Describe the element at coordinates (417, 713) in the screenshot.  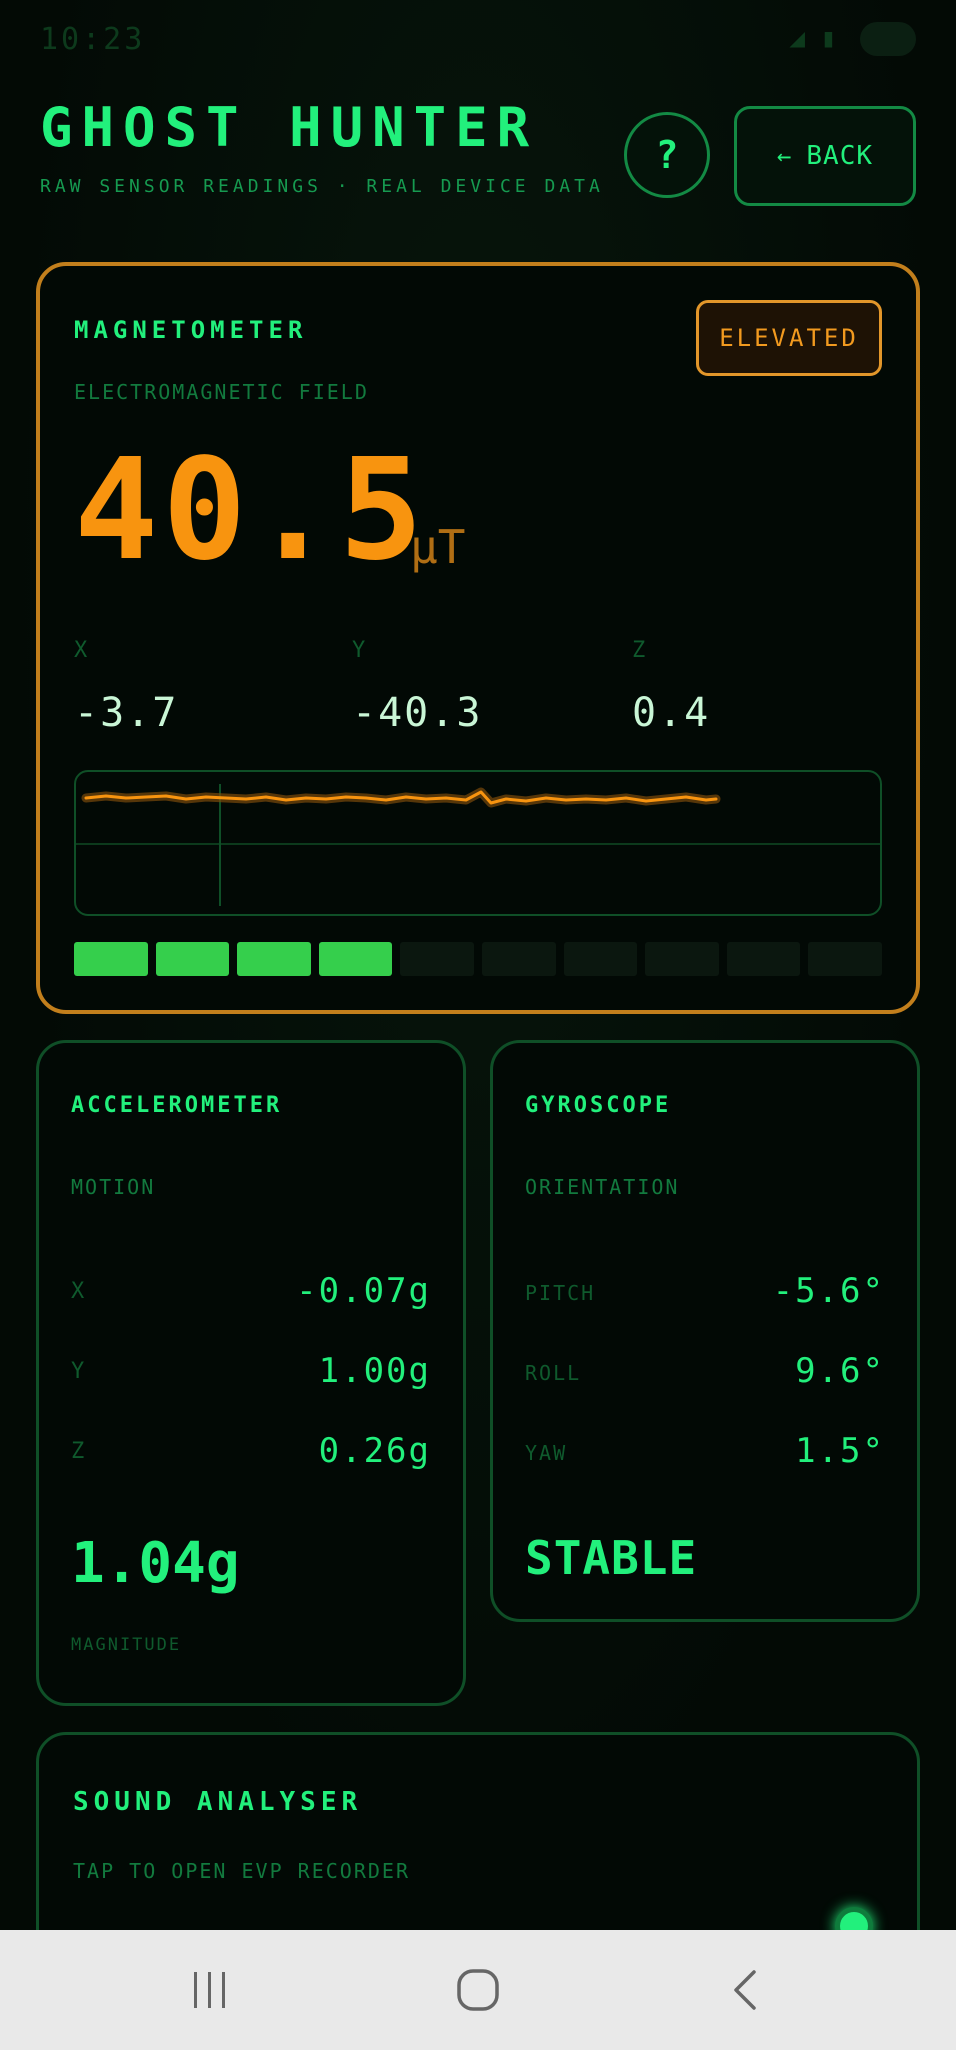
I see `axis-y-value: -40.3` at that location.